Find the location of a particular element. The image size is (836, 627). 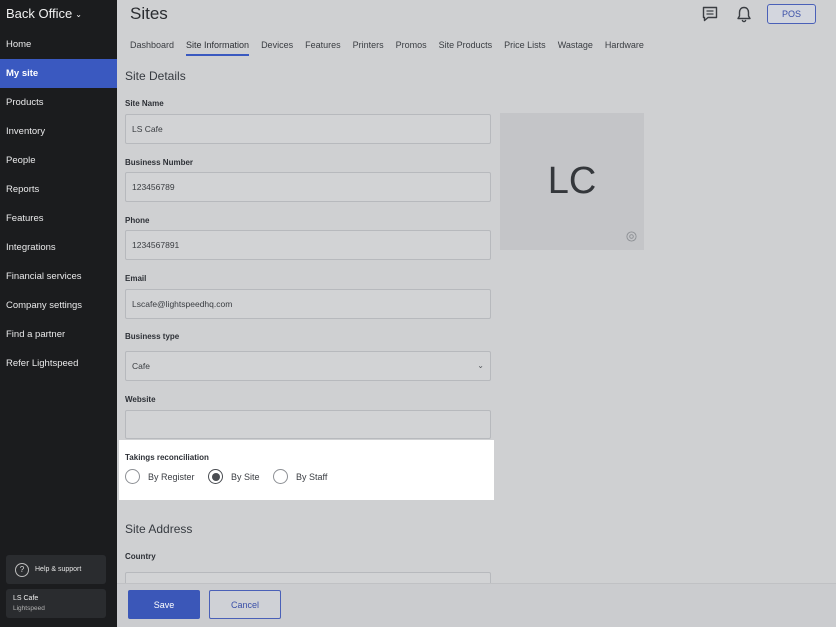

brand-label: Back Office is located at coordinates (39, 13).